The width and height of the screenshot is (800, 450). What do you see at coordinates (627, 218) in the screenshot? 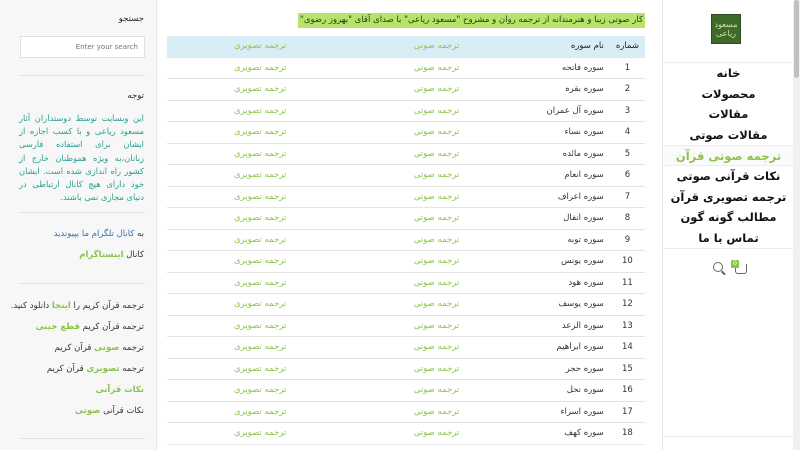
I see `row-number: 8` at bounding box center [627, 218].